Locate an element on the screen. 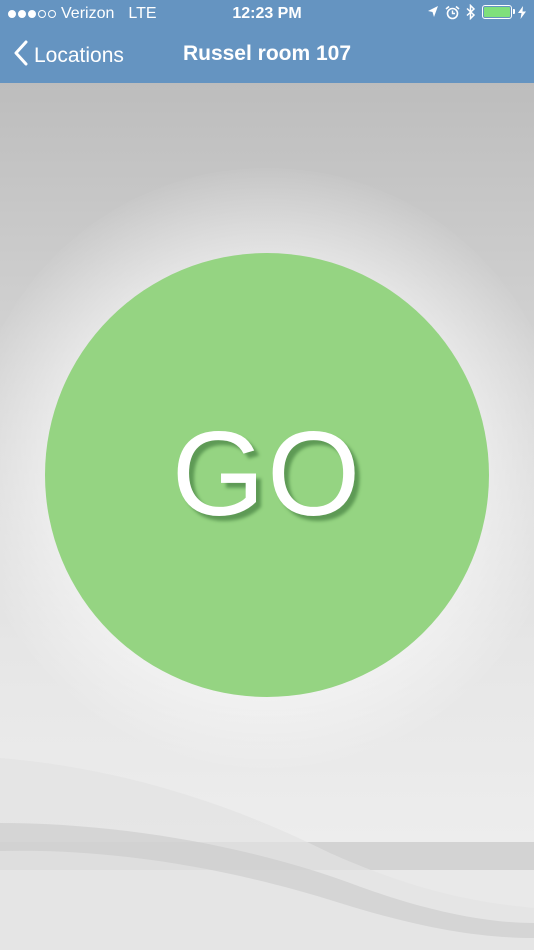 Image resolution: width=534 pixels, height=950 pixels. bluetooth-icon is located at coordinates (471, 12).